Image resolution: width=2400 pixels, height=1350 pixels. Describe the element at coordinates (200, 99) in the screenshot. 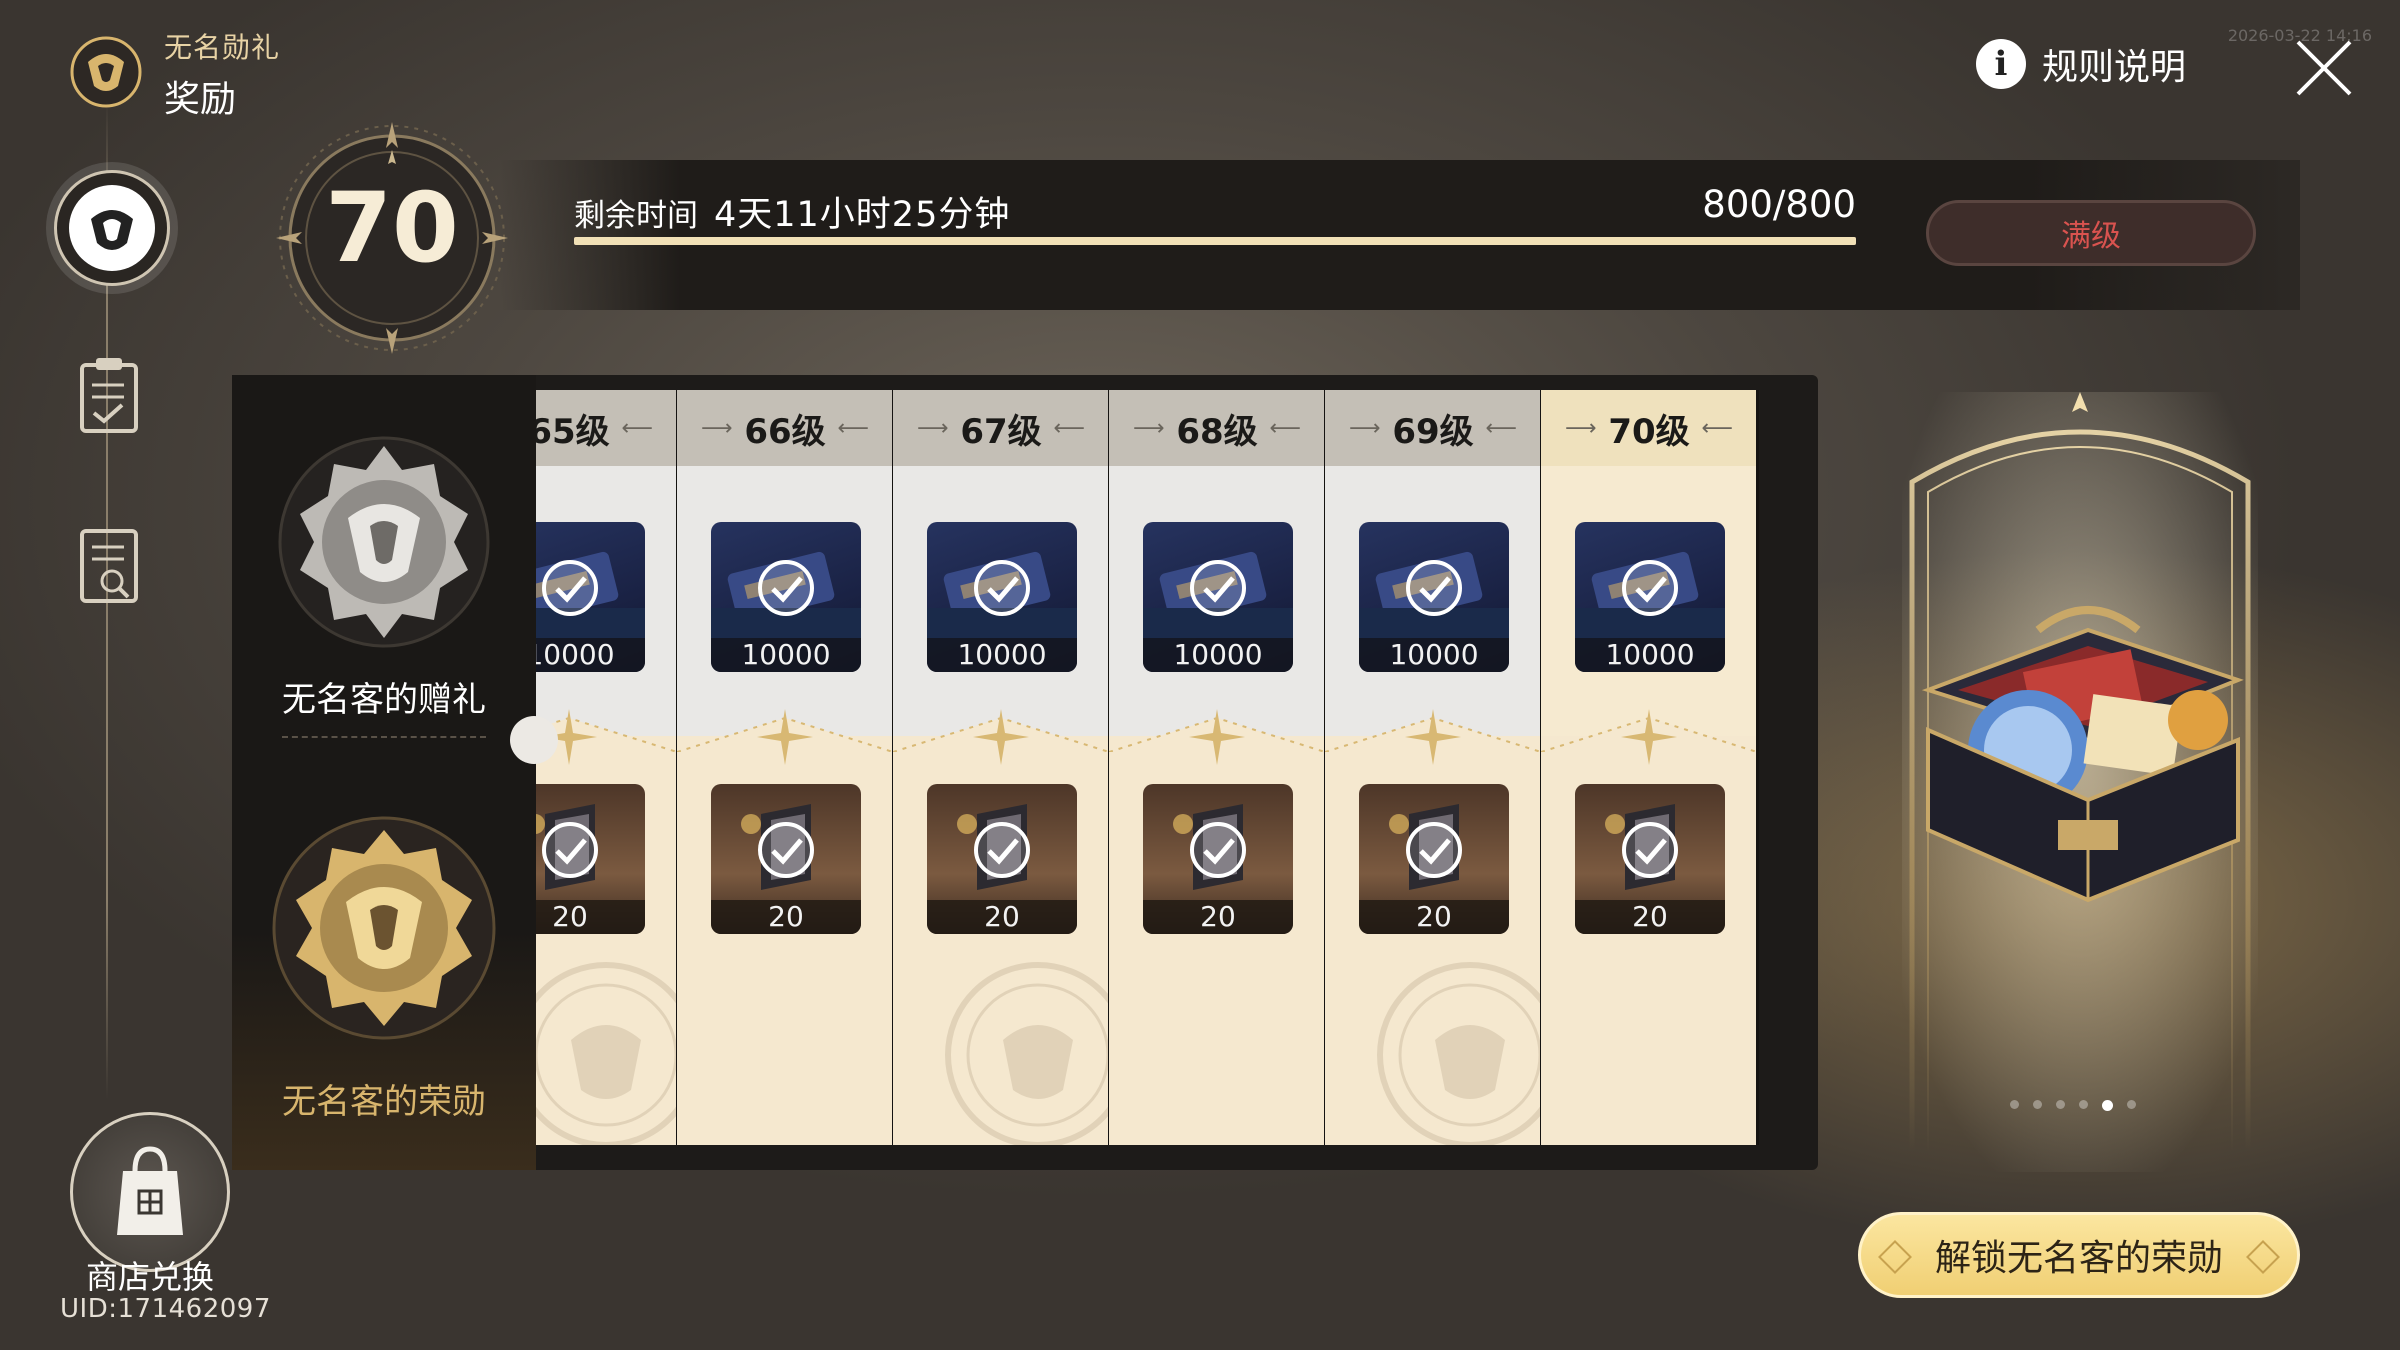

I see `header-title: 奖励` at that location.